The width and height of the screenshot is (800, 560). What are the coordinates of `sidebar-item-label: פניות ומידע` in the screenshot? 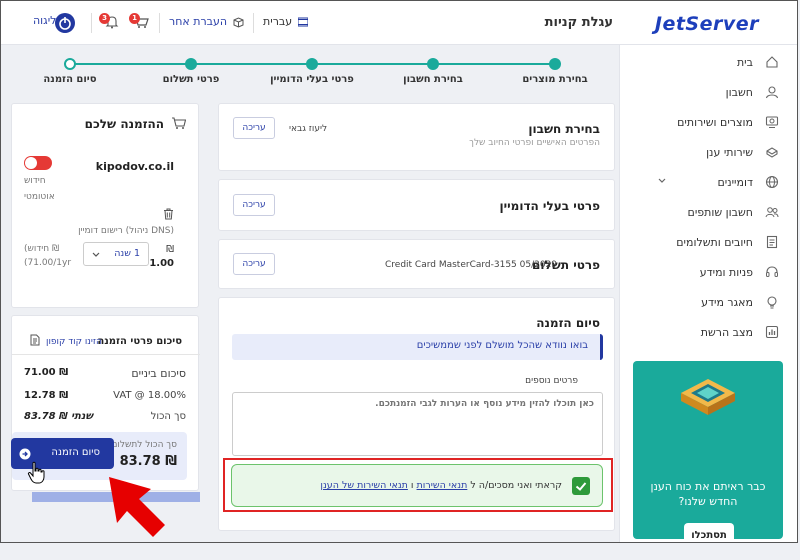 It's located at (726, 272).